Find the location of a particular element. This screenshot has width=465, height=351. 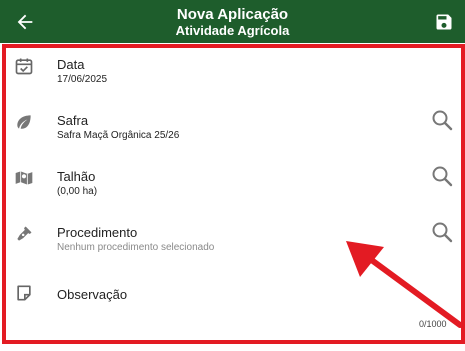

field-value-safra: Safra Maçã Orgânica 25/26 is located at coordinates (118, 135).